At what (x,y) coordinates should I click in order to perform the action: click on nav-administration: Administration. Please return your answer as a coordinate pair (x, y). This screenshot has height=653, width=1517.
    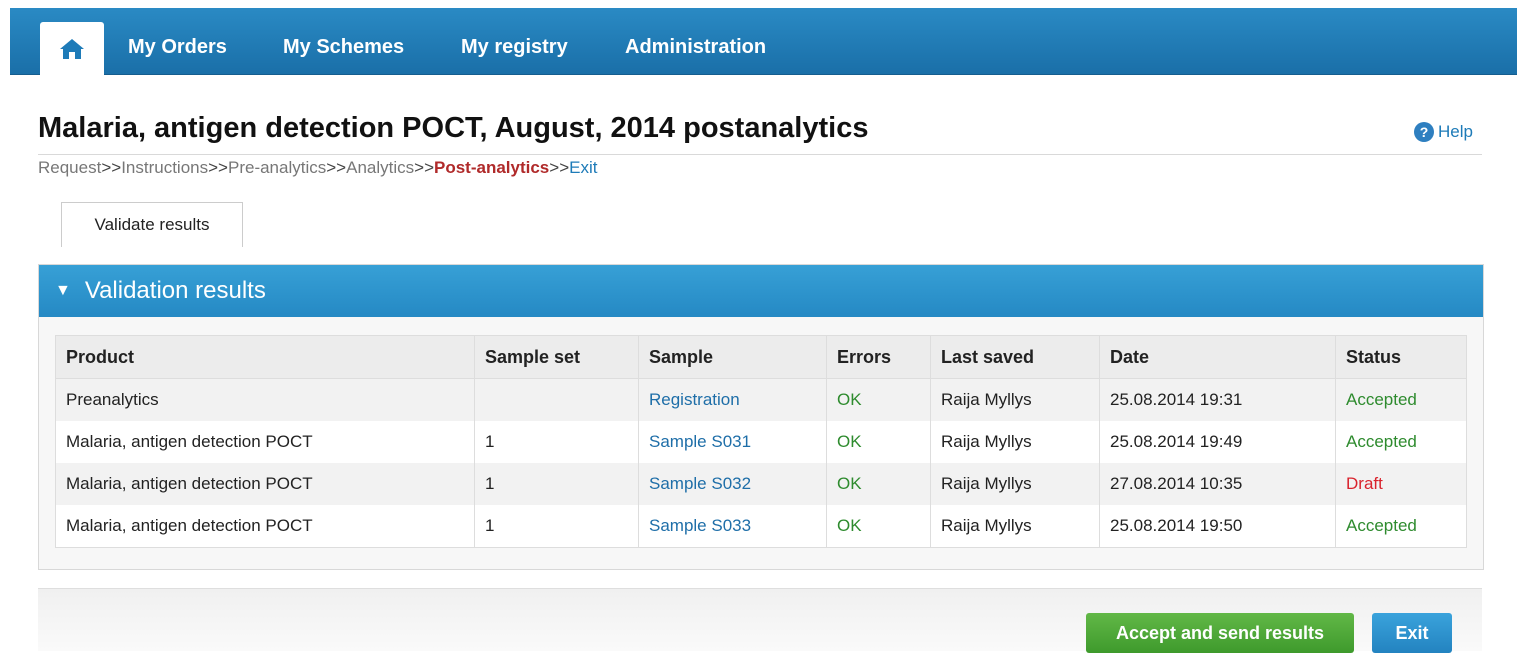
    Looking at the image, I should click on (695, 47).